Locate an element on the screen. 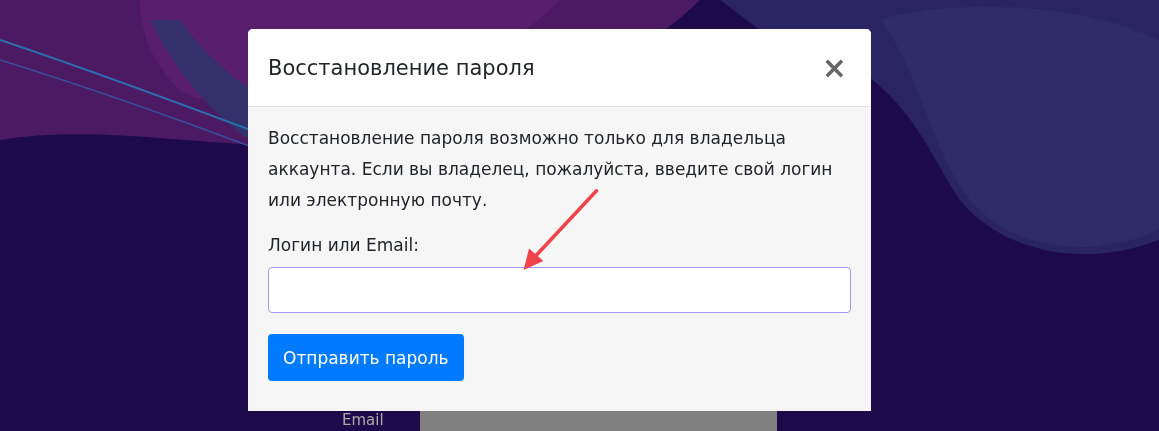  message-text: Восстановление пароля возможно только для владельца аккаунта. Если вы владелец, пожалуйста, введите свой логин или электронную почту. is located at coordinates (551, 169).